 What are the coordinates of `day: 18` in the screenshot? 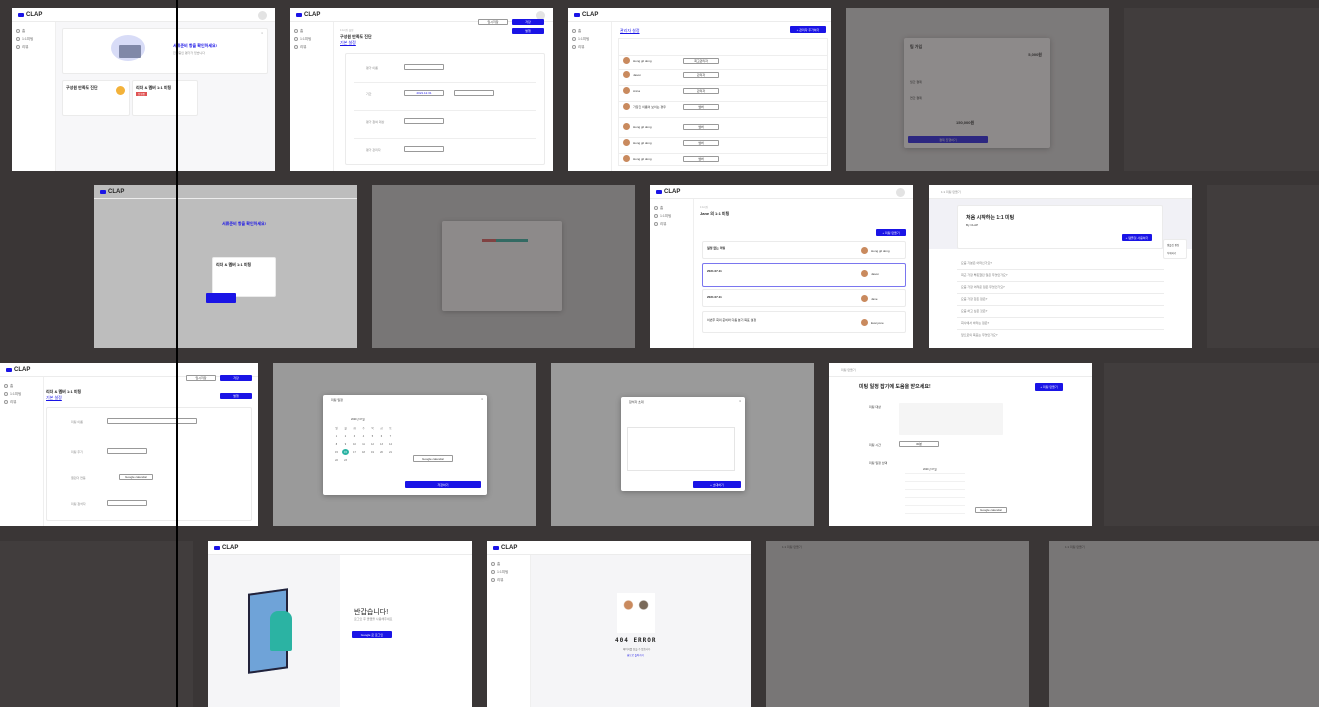 It's located at (363, 452).